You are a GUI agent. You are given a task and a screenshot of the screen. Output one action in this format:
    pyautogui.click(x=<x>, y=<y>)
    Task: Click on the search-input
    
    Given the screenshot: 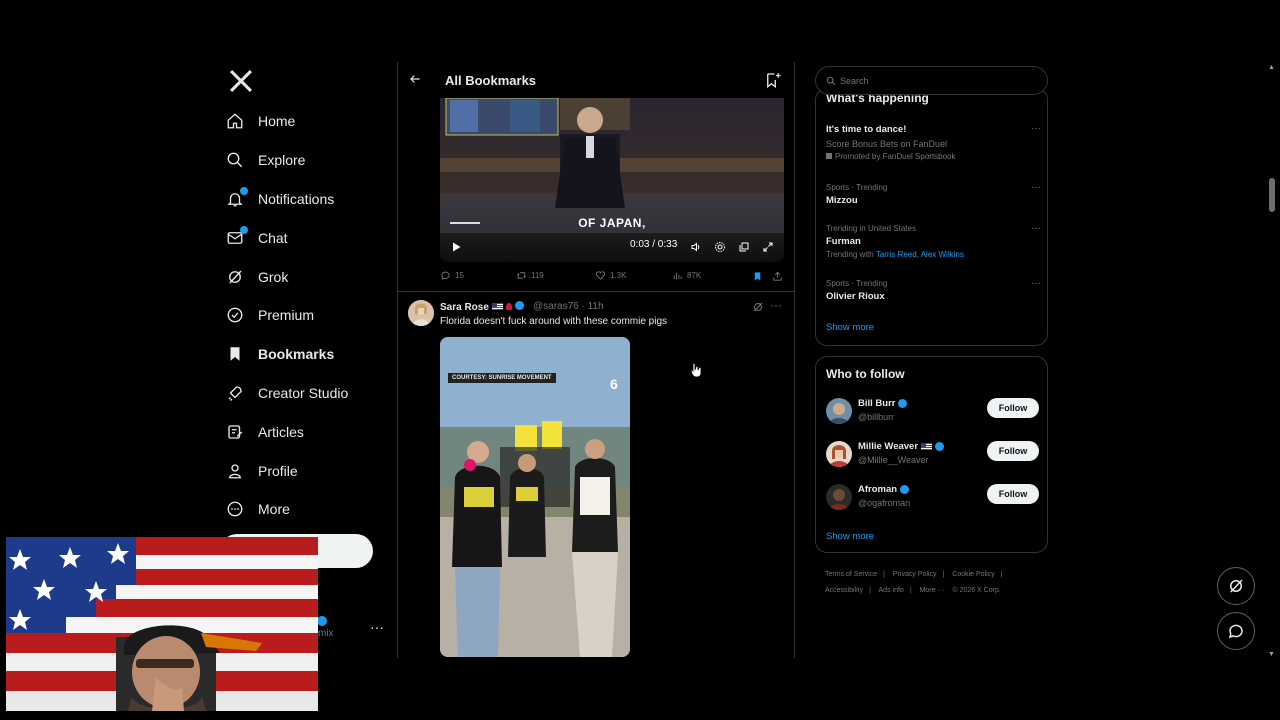 What is the action you would take?
    pyautogui.click(x=935, y=81)
    